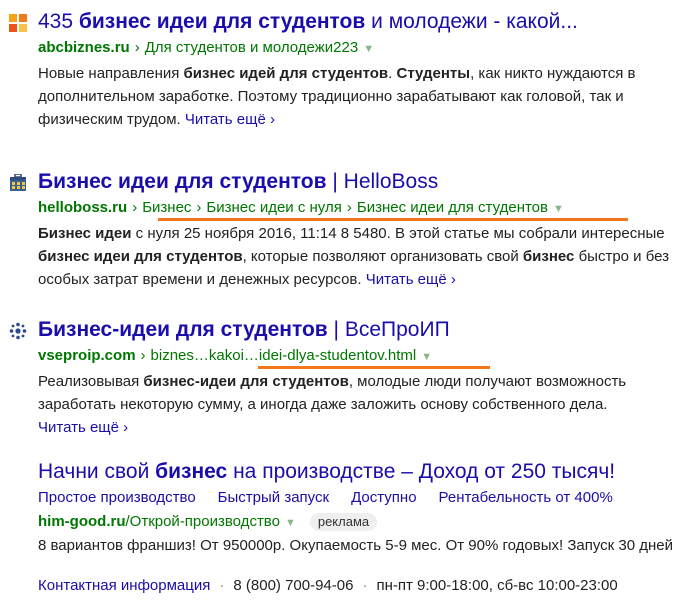  What do you see at coordinates (81, 521) in the screenshot?
I see `ad-domain: him-good.ru` at bounding box center [81, 521].